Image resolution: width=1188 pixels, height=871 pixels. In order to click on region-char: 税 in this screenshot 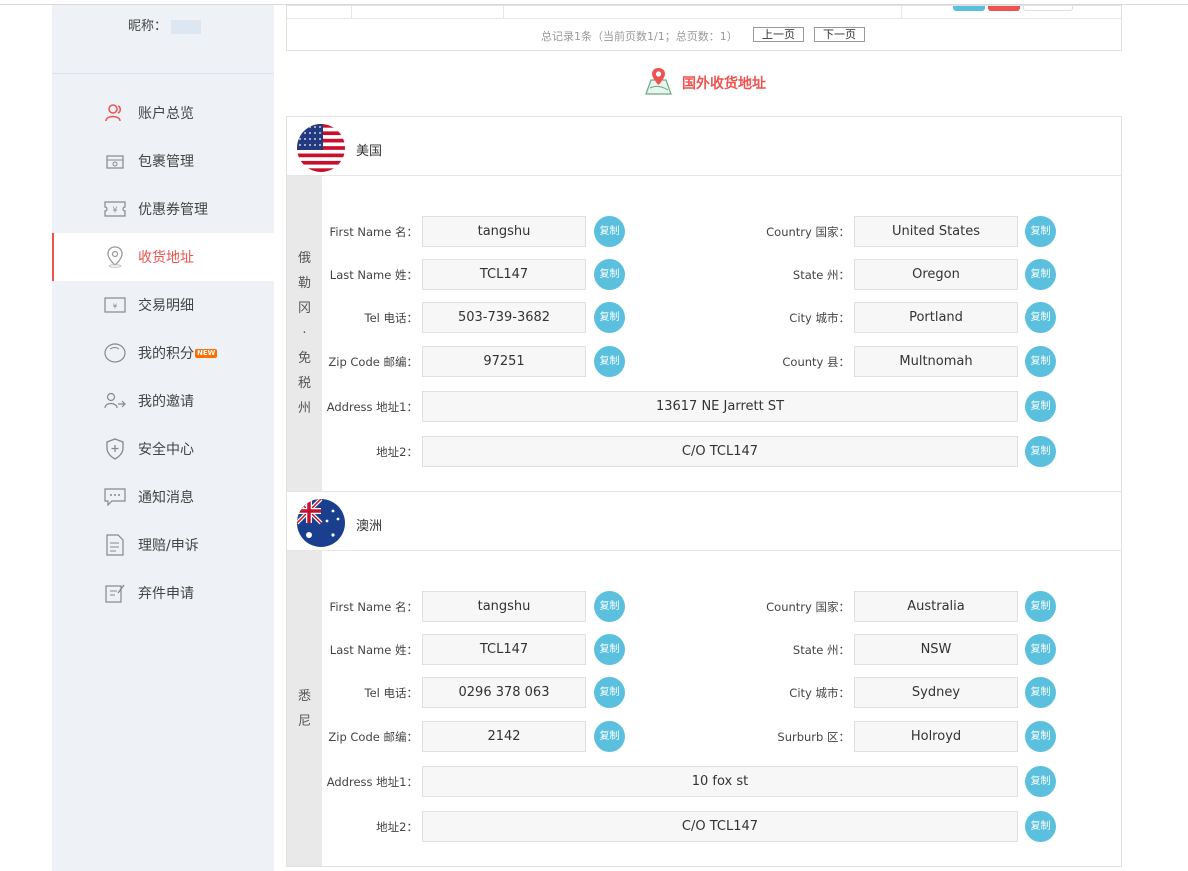, I will do `click(304, 383)`.